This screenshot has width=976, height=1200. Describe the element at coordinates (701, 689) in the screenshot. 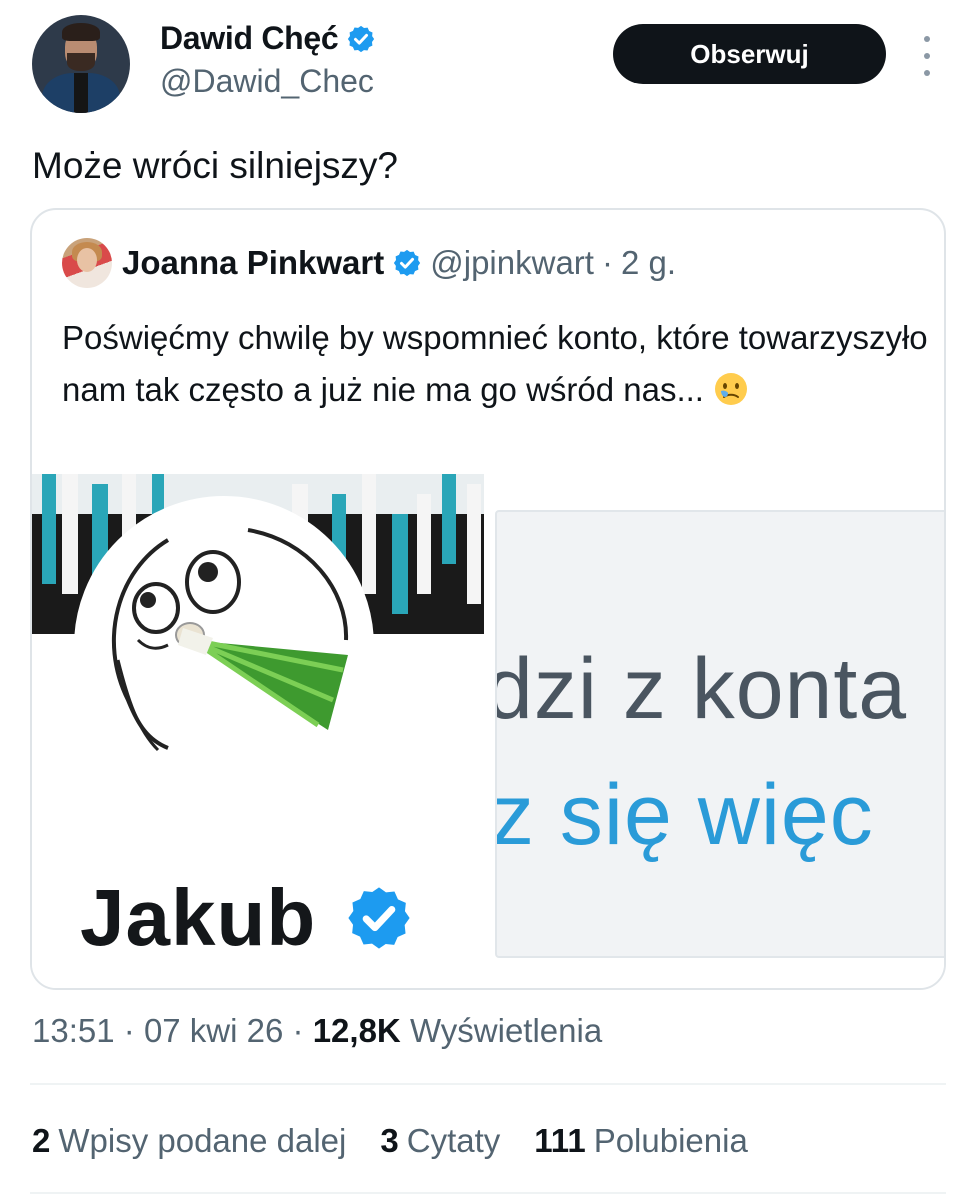

I see `screenshot-text-line-1: dzi z konta` at that location.